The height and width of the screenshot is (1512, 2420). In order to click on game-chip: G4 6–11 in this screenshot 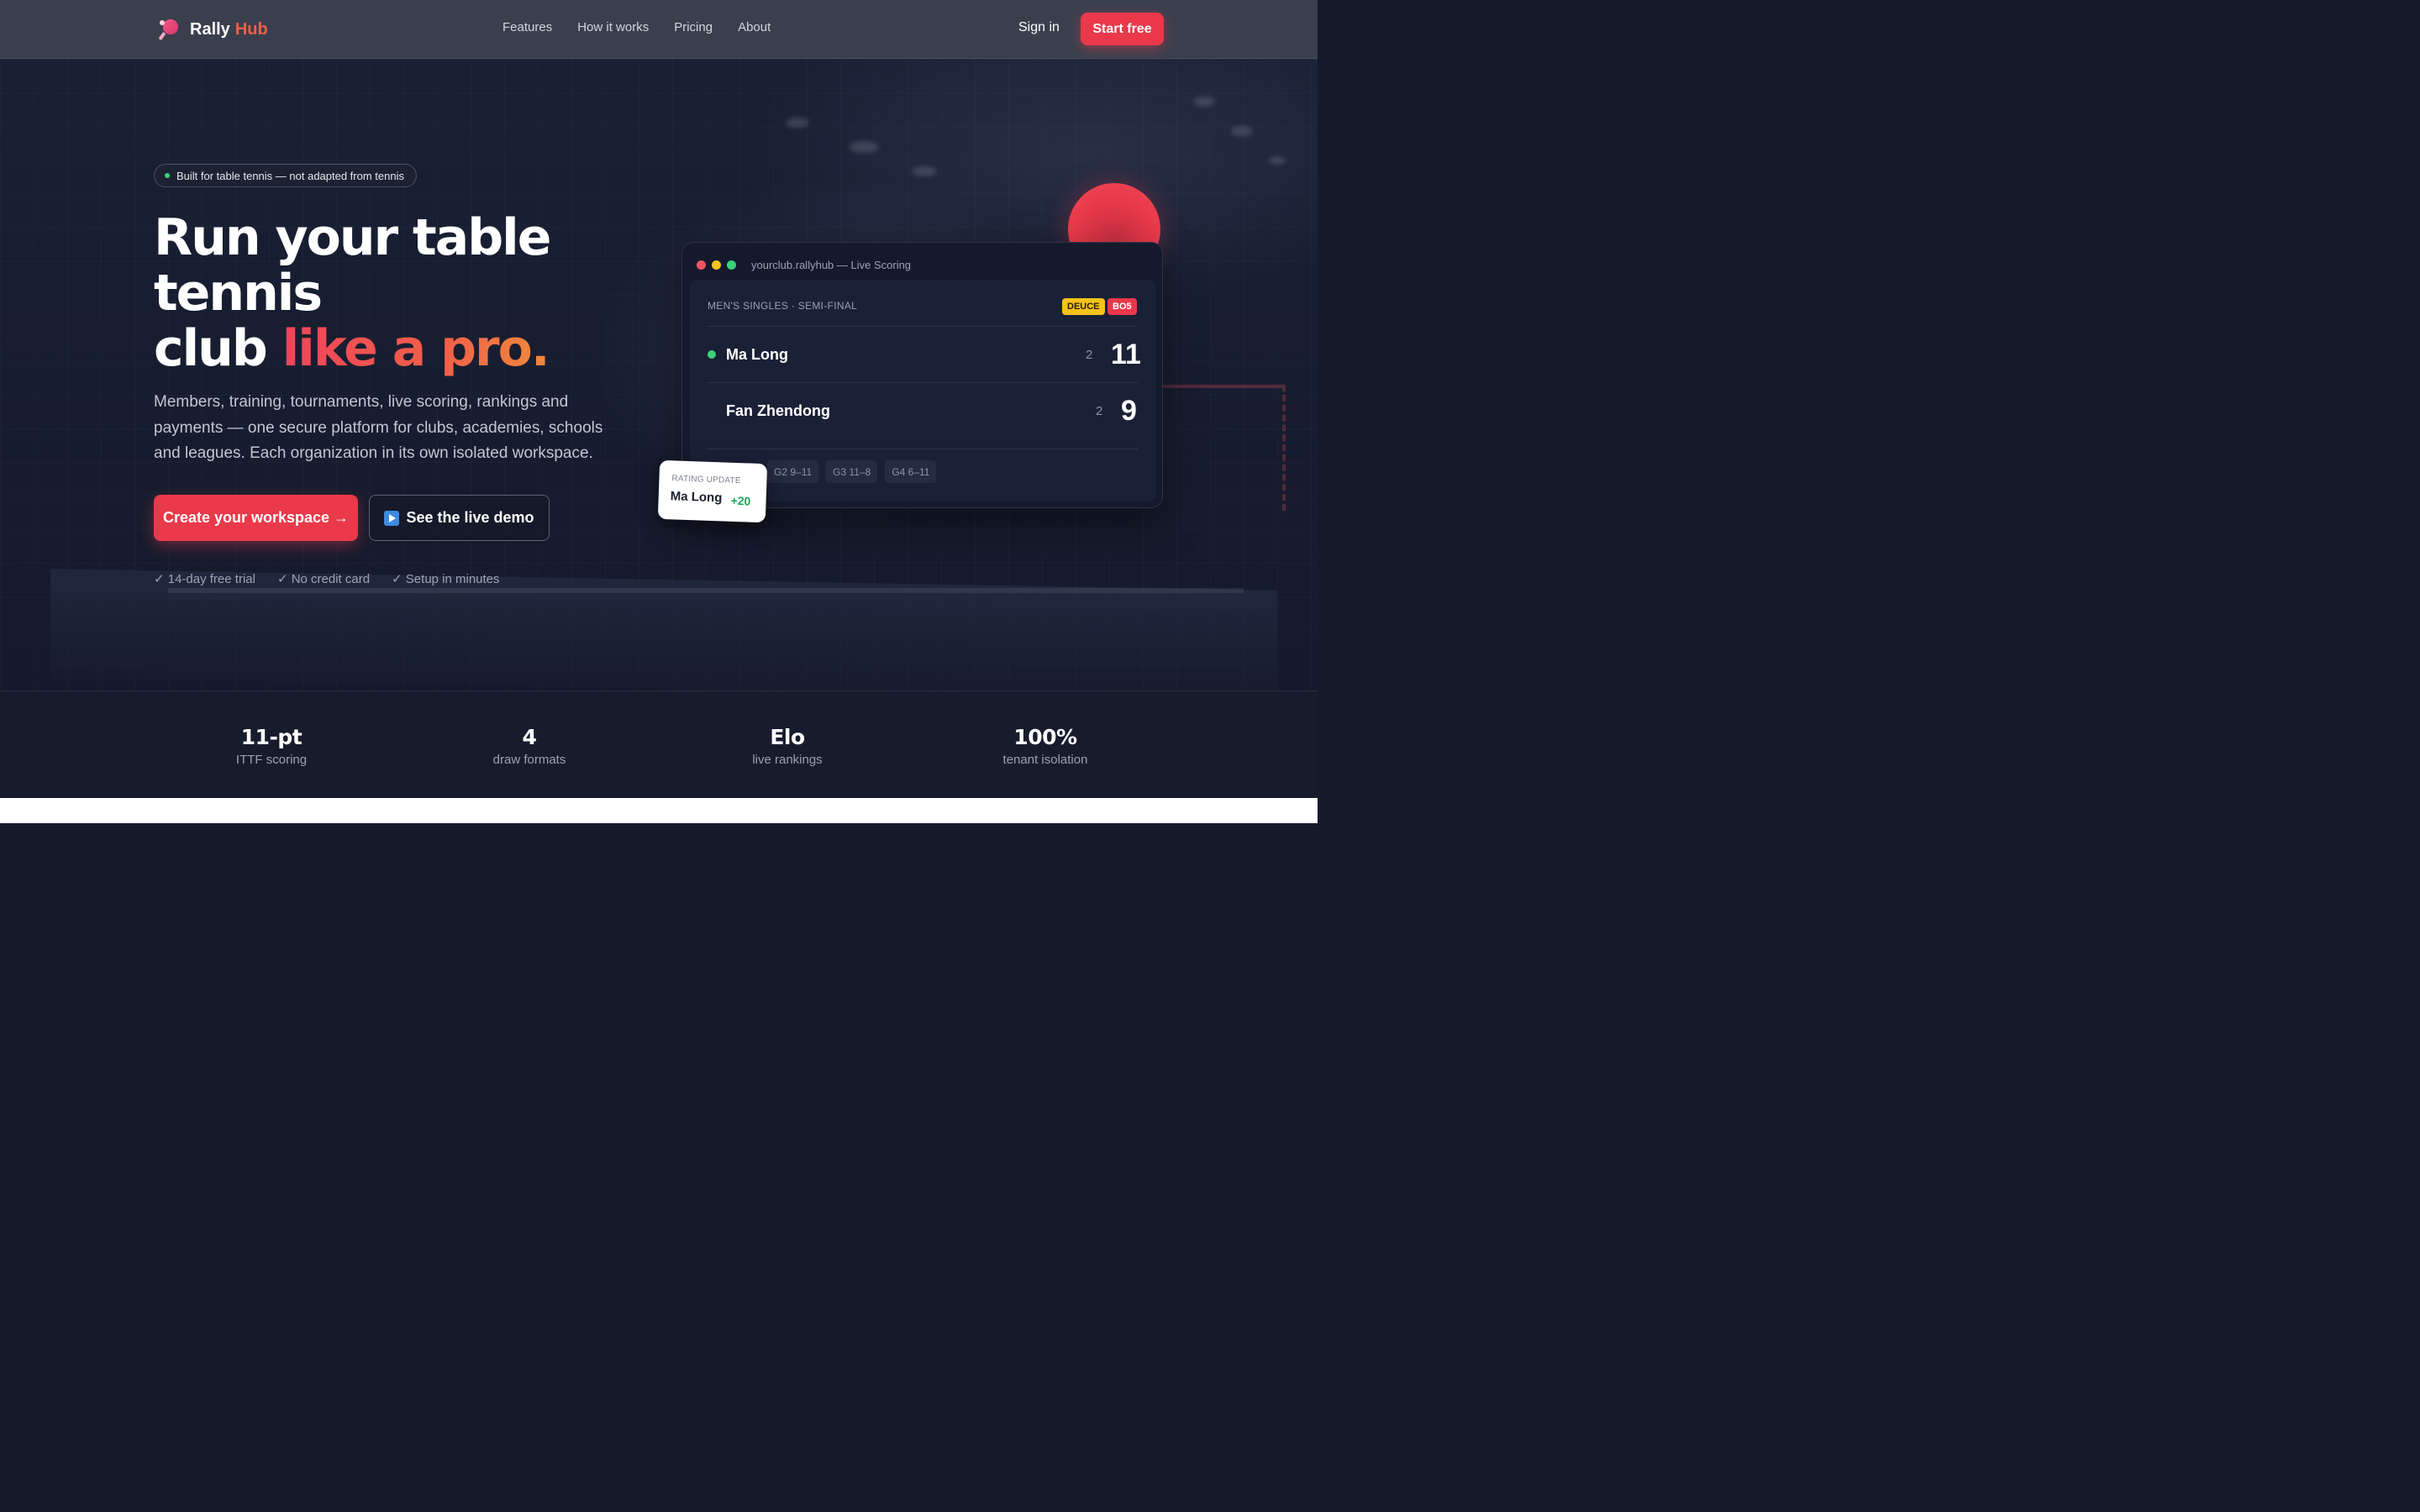, I will do `click(911, 471)`.